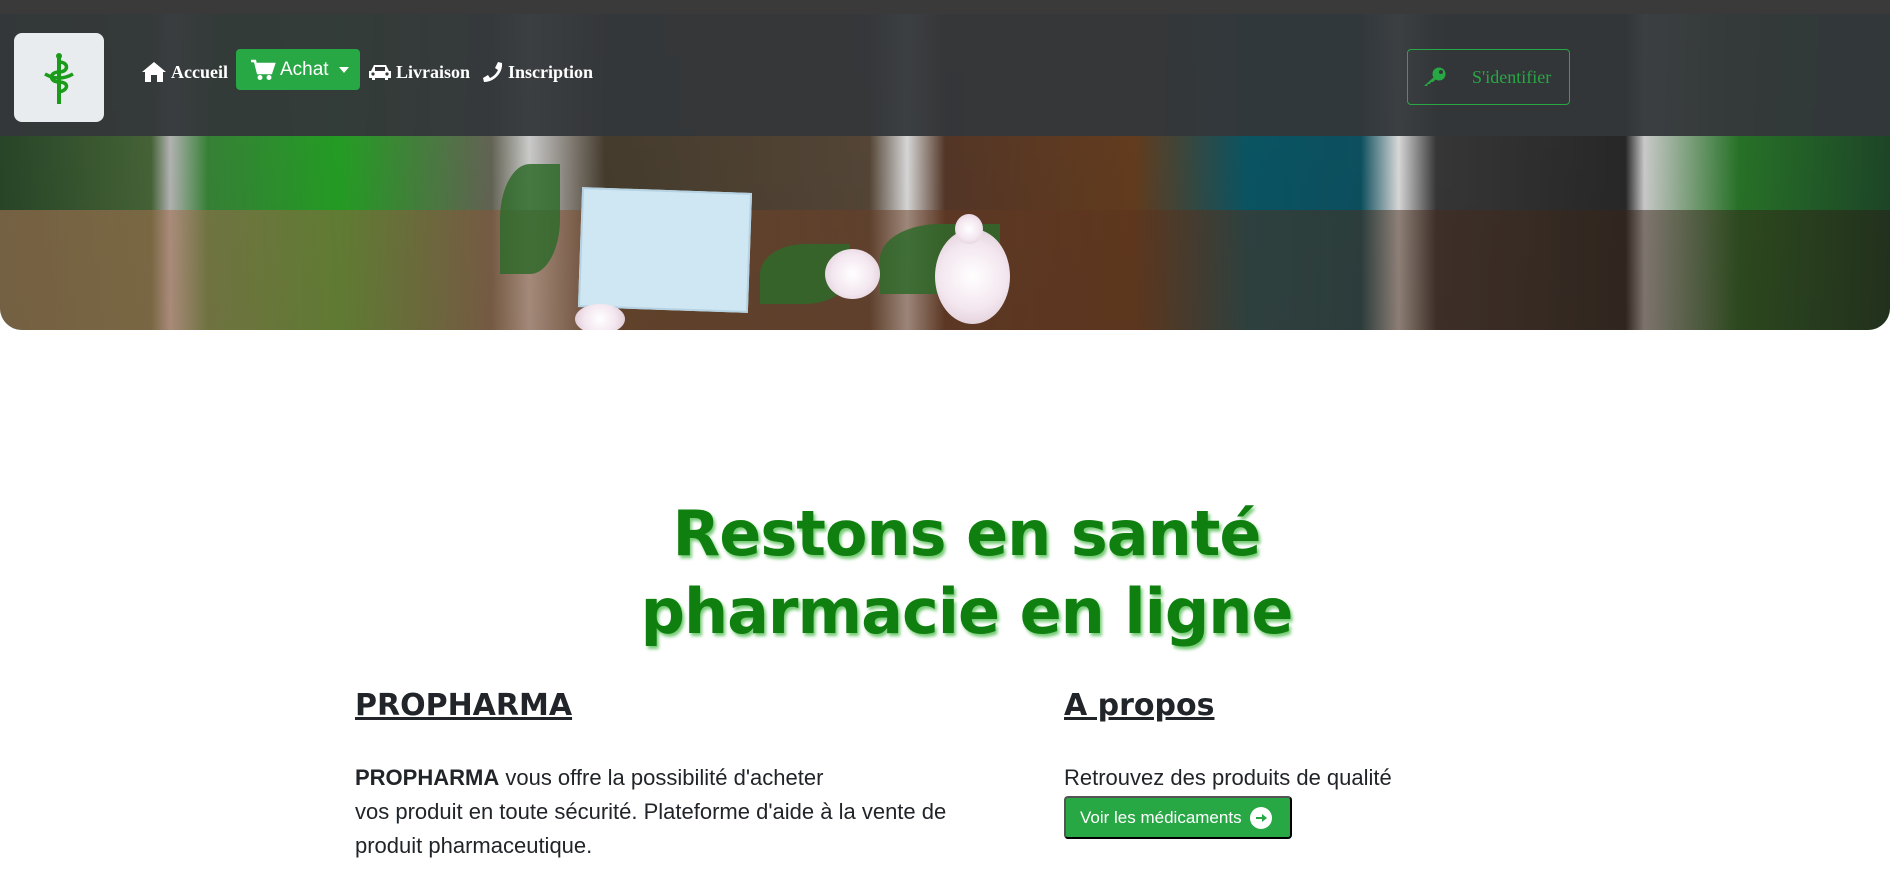 The image size is (1890, 887). I want to click on login-label: S'identifier, so click(1512, 76).